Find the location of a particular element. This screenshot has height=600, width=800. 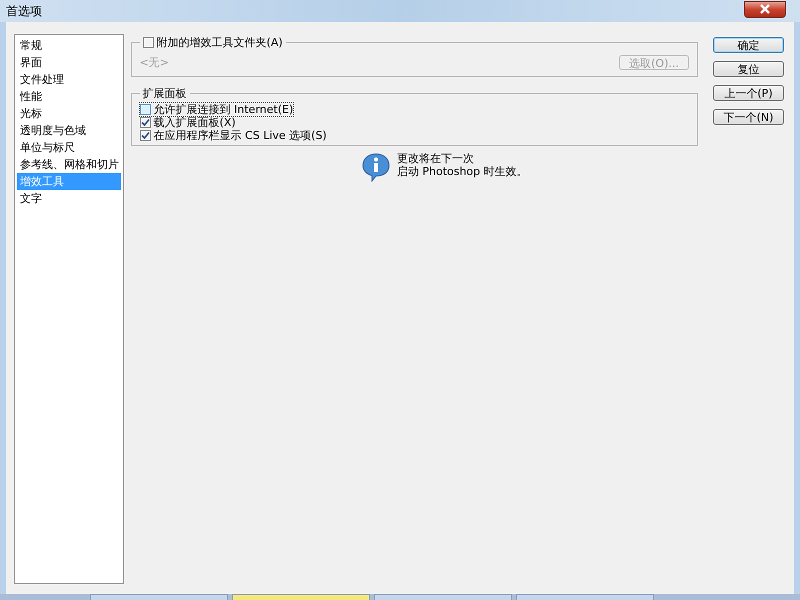

category-item: 单位与标尺 is located at coordinates (69, 147).